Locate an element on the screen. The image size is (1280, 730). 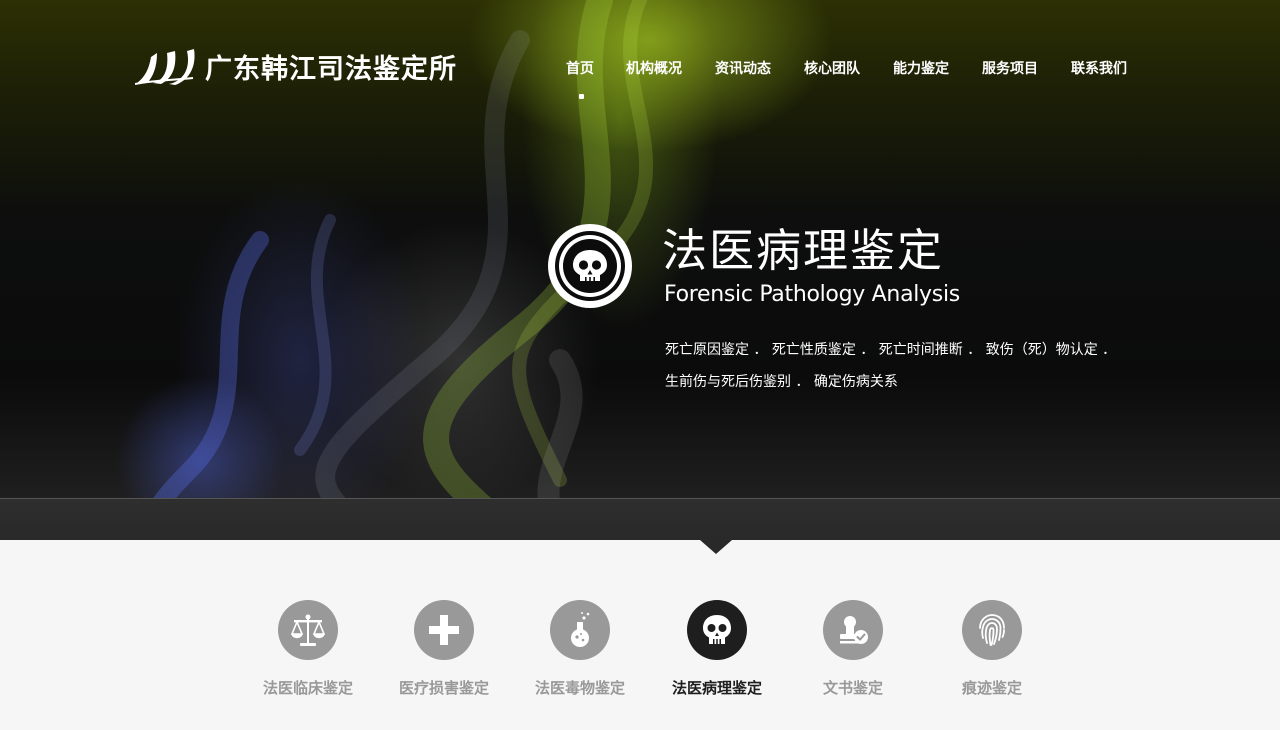
site-logo: 广东韩江司法鉴定所 is located at coordinates (296, 66).